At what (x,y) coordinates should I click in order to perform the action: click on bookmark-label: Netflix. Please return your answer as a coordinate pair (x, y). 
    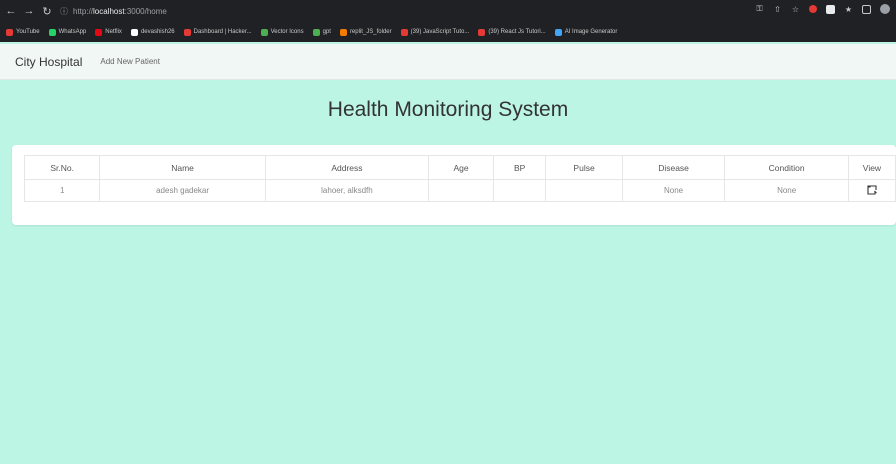
    Looking at the image, I should click on (113, 32).